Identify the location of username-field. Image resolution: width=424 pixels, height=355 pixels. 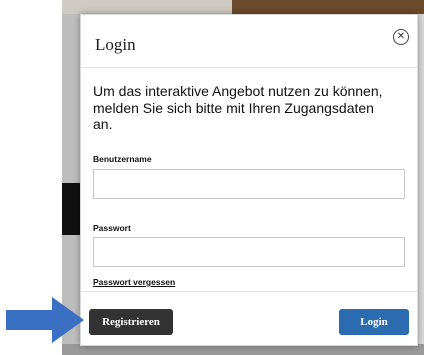
(249, 184).